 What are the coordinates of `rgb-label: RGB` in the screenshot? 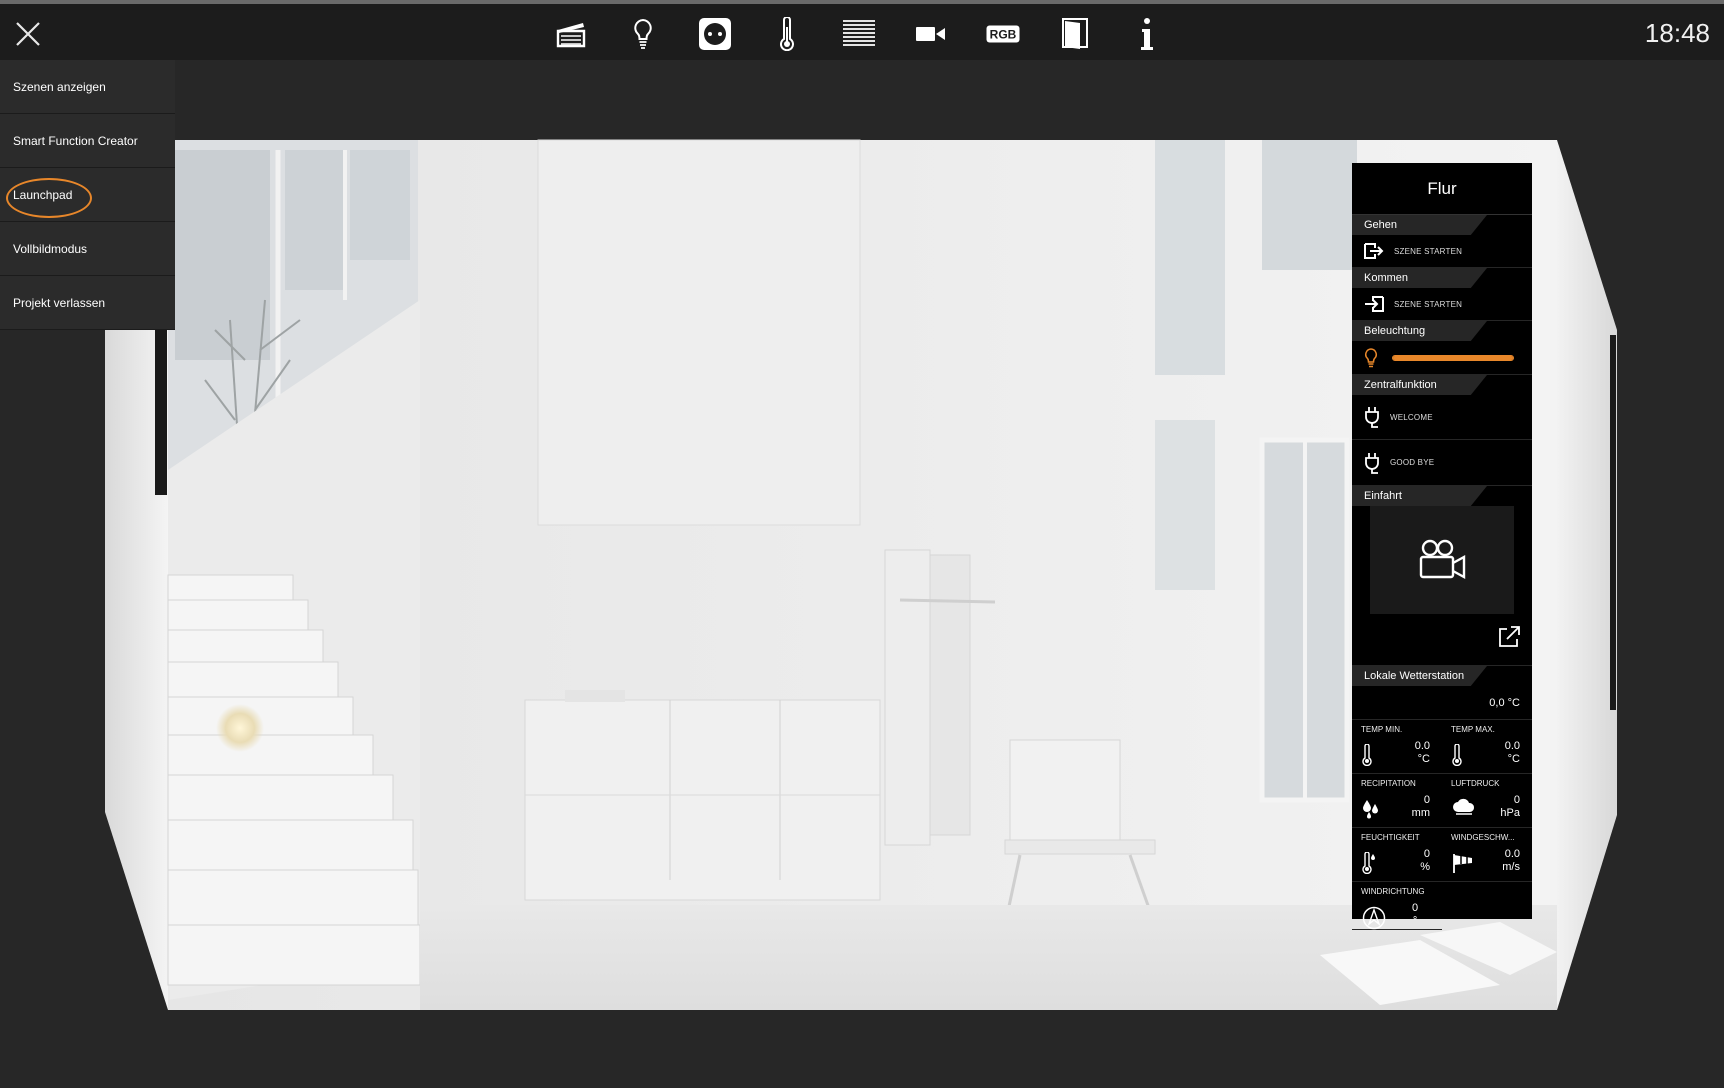 It's located at (1003, 35).